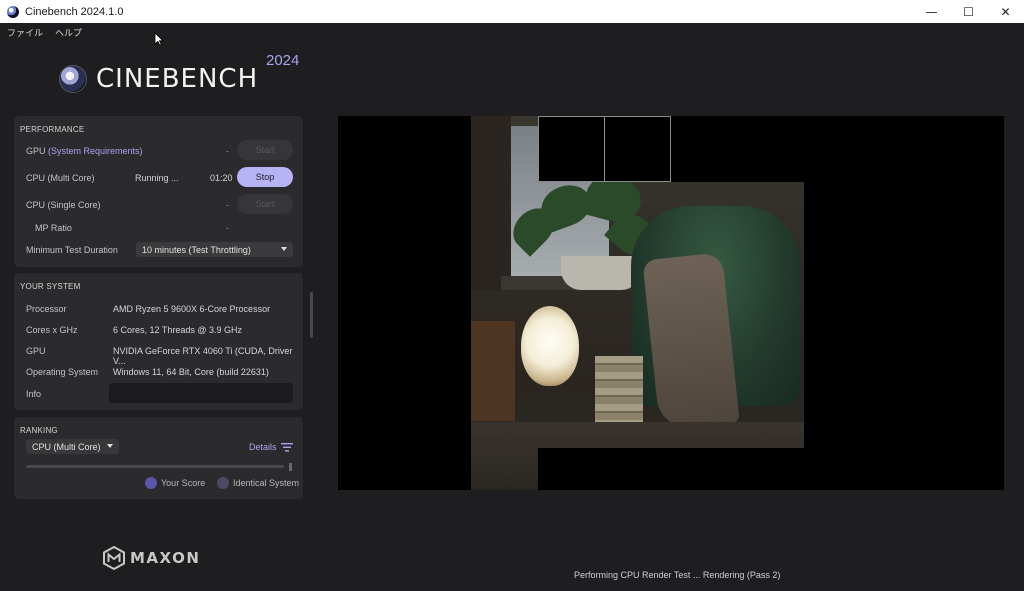 The height and width of the screenshot is (591, 1024). Describe the element at coordinates (263, 447) in the screenshot. I see `details-label: Details` at that location.